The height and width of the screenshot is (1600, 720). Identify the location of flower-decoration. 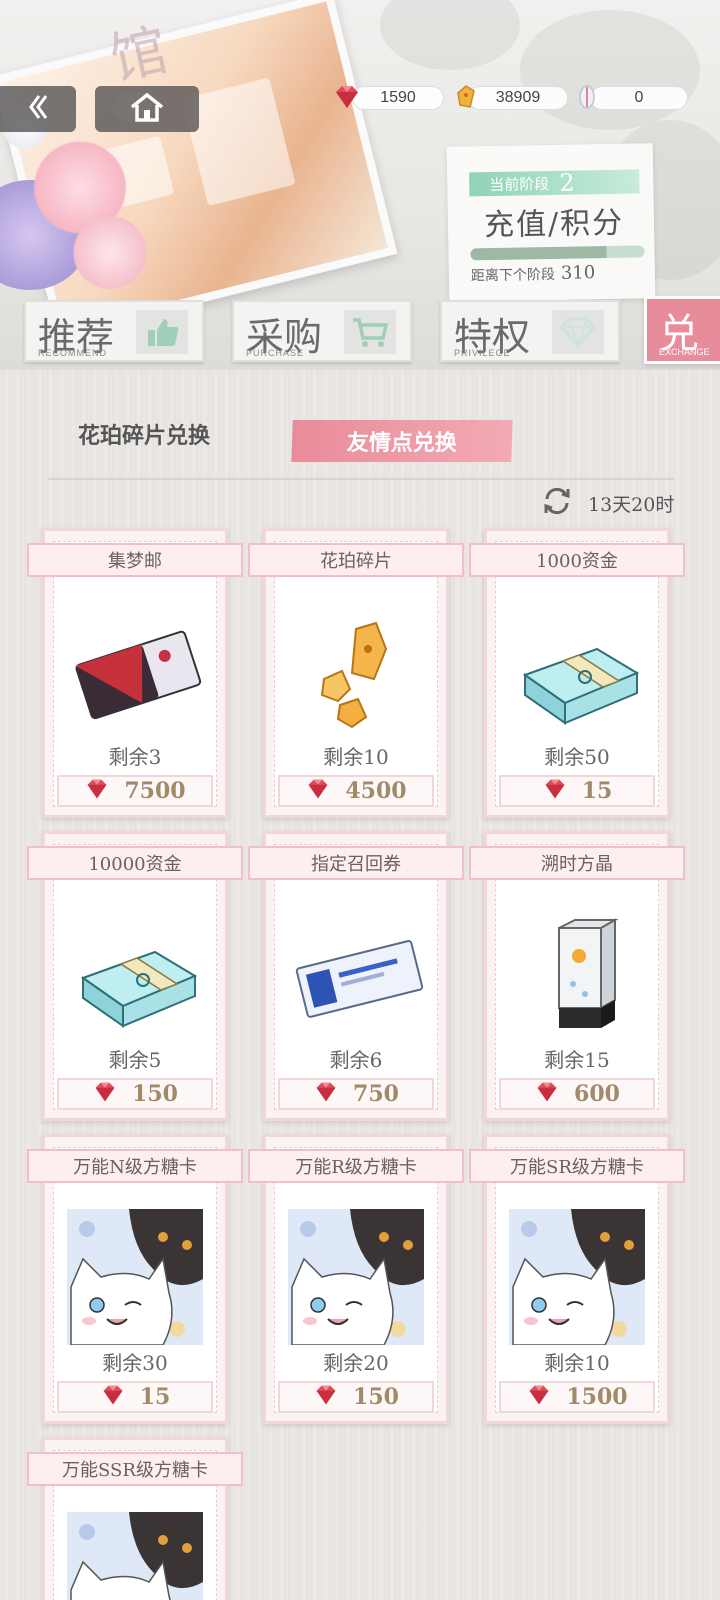
(110, 252).